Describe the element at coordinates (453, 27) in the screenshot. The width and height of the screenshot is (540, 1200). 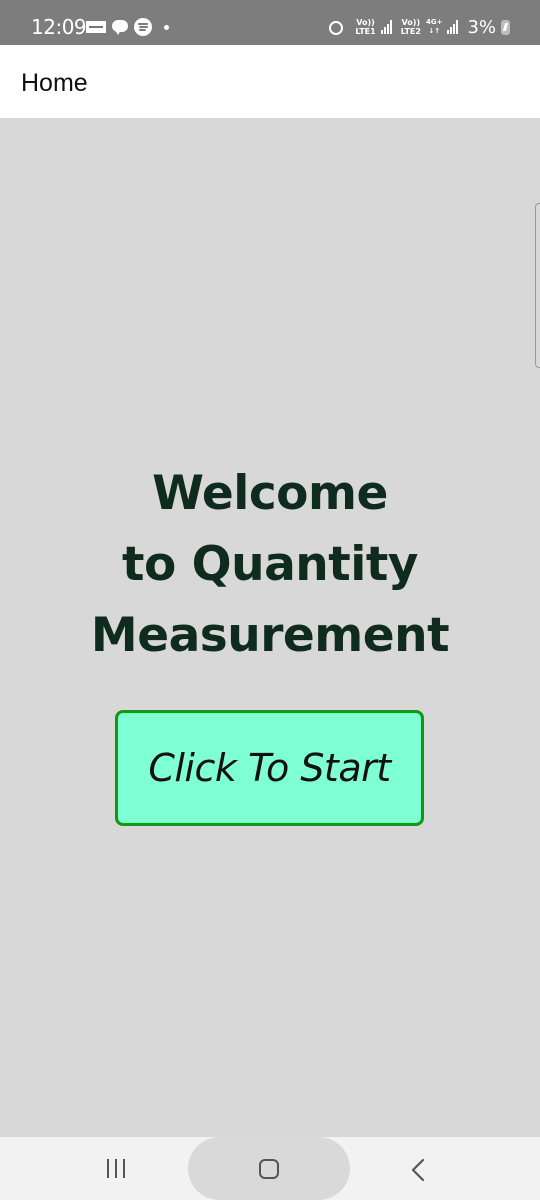
I see `sim2-signal-icon` at that location.